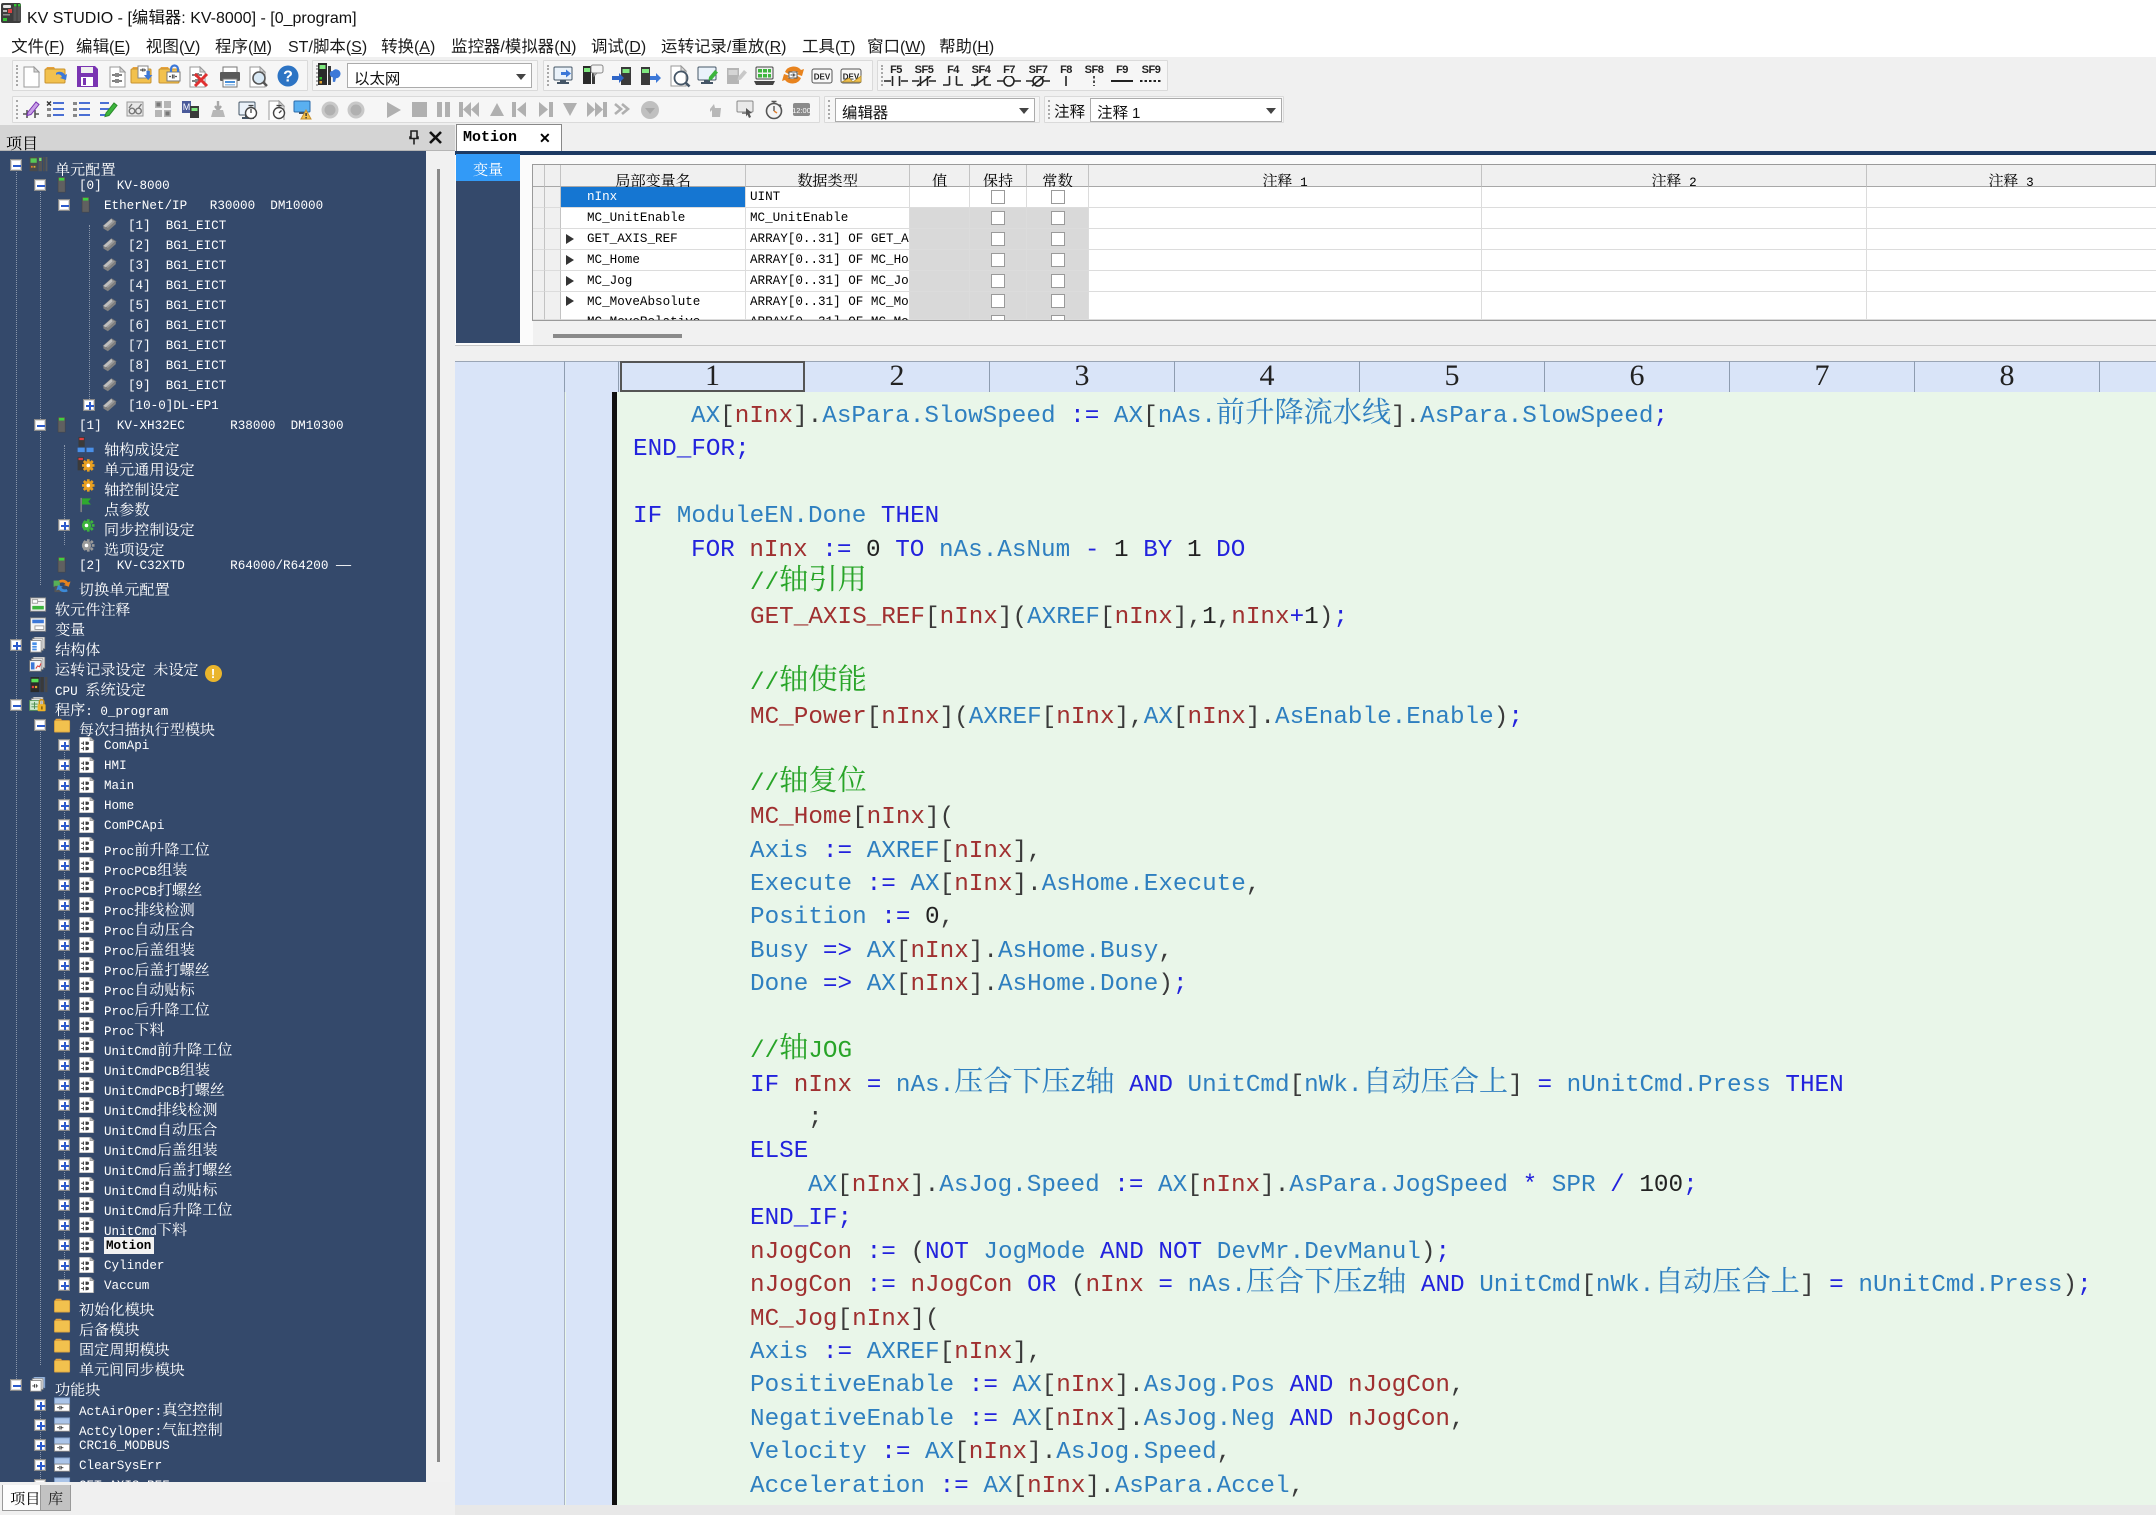 This screenshot has width=2156, height=1515. Describe the element at coordinates (801, 110) in the screenshot. I see `svg-text: 12:00` at that location.